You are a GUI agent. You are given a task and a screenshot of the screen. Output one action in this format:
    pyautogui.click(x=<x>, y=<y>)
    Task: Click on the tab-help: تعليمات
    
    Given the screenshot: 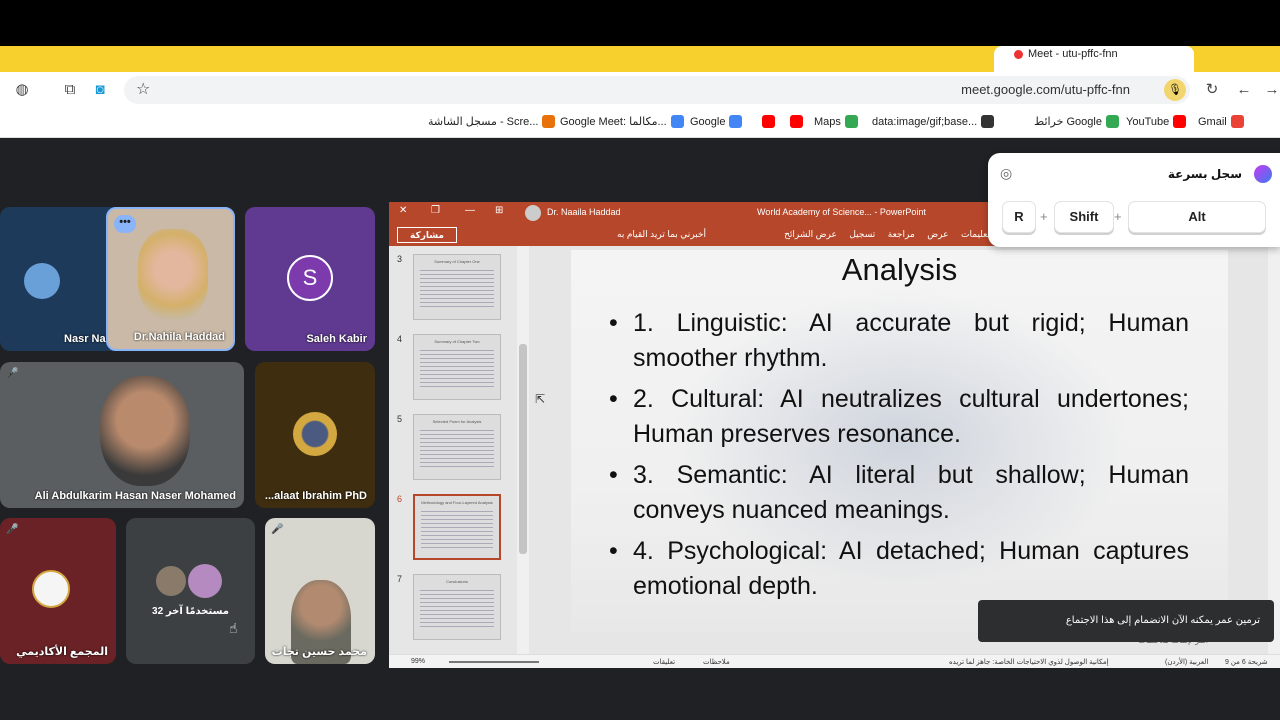 What is the action you would take?
    pyautogui.click(x=975, y=234)
    